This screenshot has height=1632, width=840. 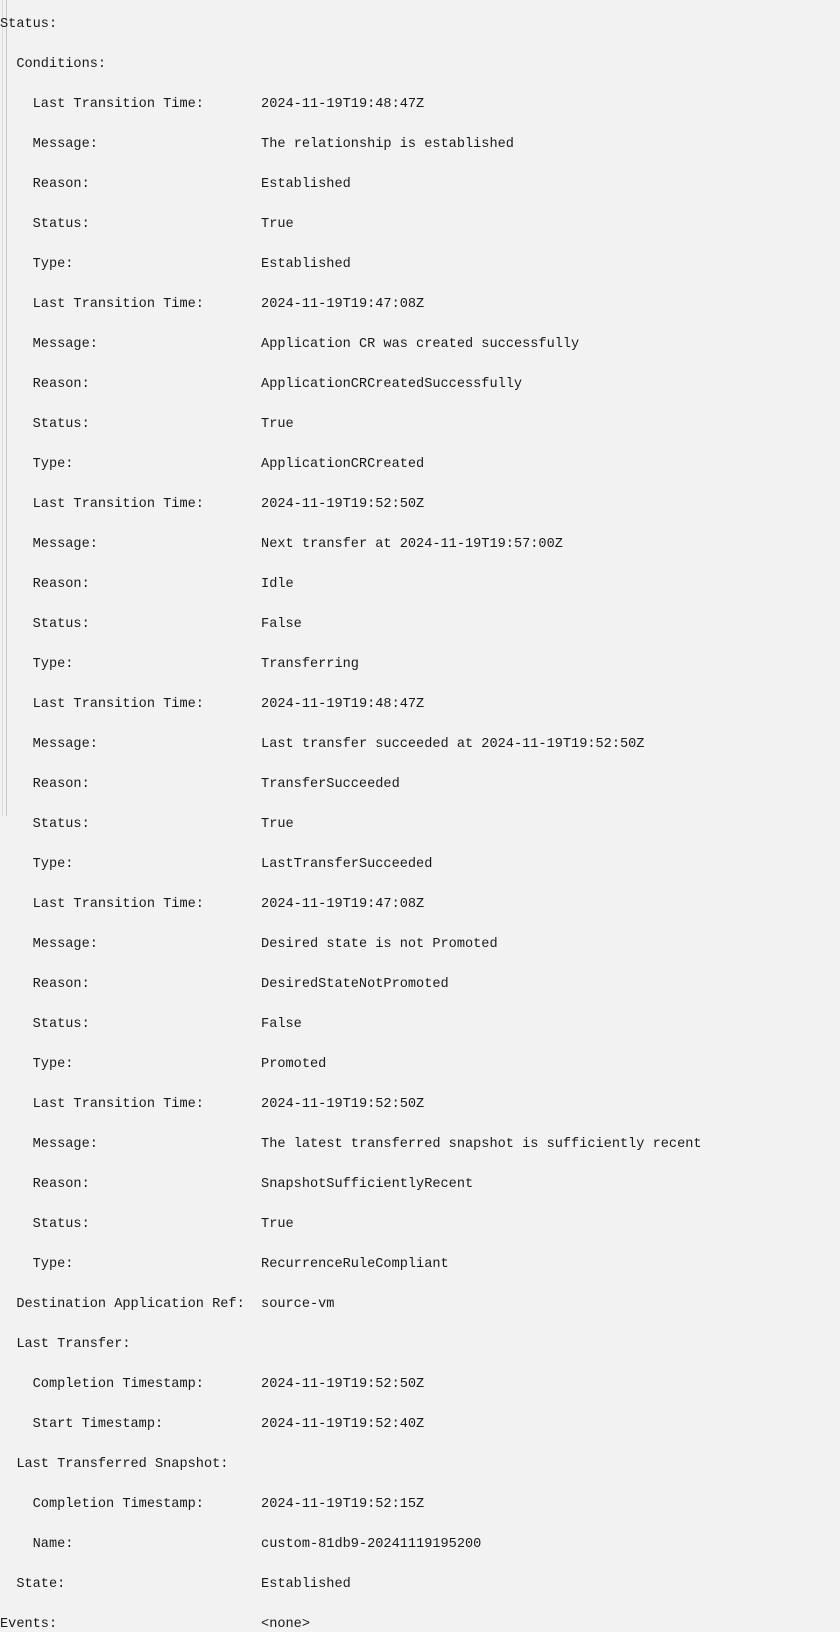 I want to click on field-key: State:, so click(x=33, y=1584).